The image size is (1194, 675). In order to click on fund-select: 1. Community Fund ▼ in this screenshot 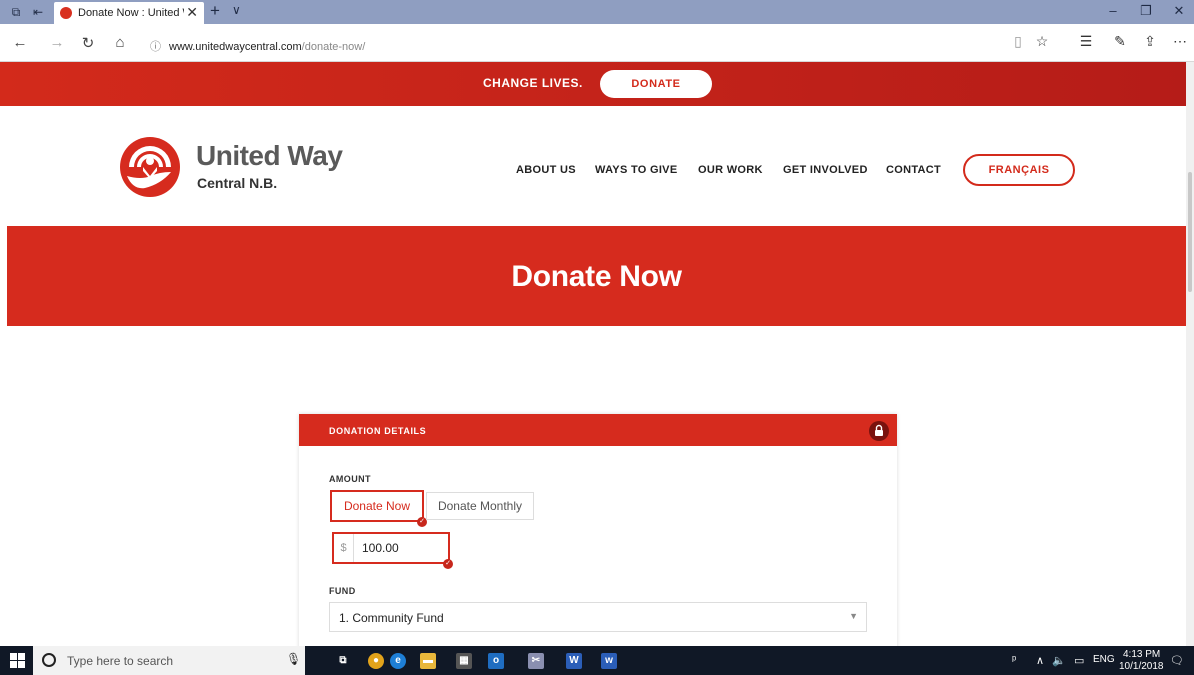, I will do `click(598, 617)`.